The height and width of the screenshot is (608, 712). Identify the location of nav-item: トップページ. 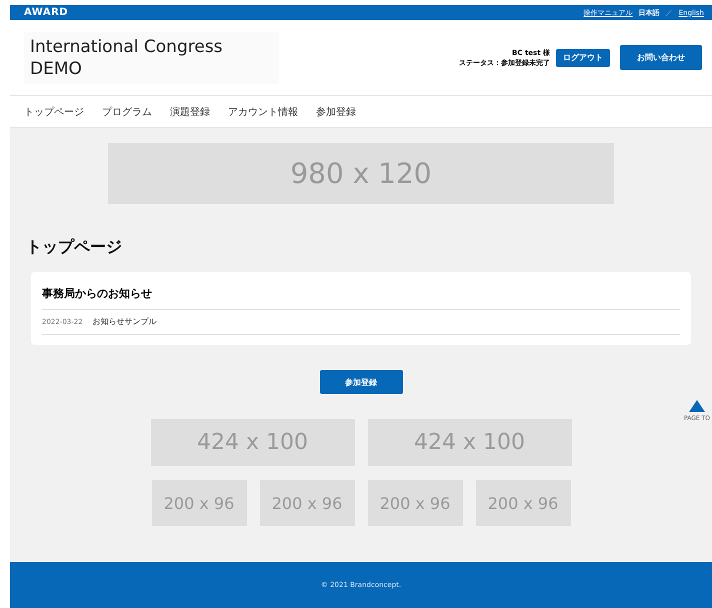
(54, 111).